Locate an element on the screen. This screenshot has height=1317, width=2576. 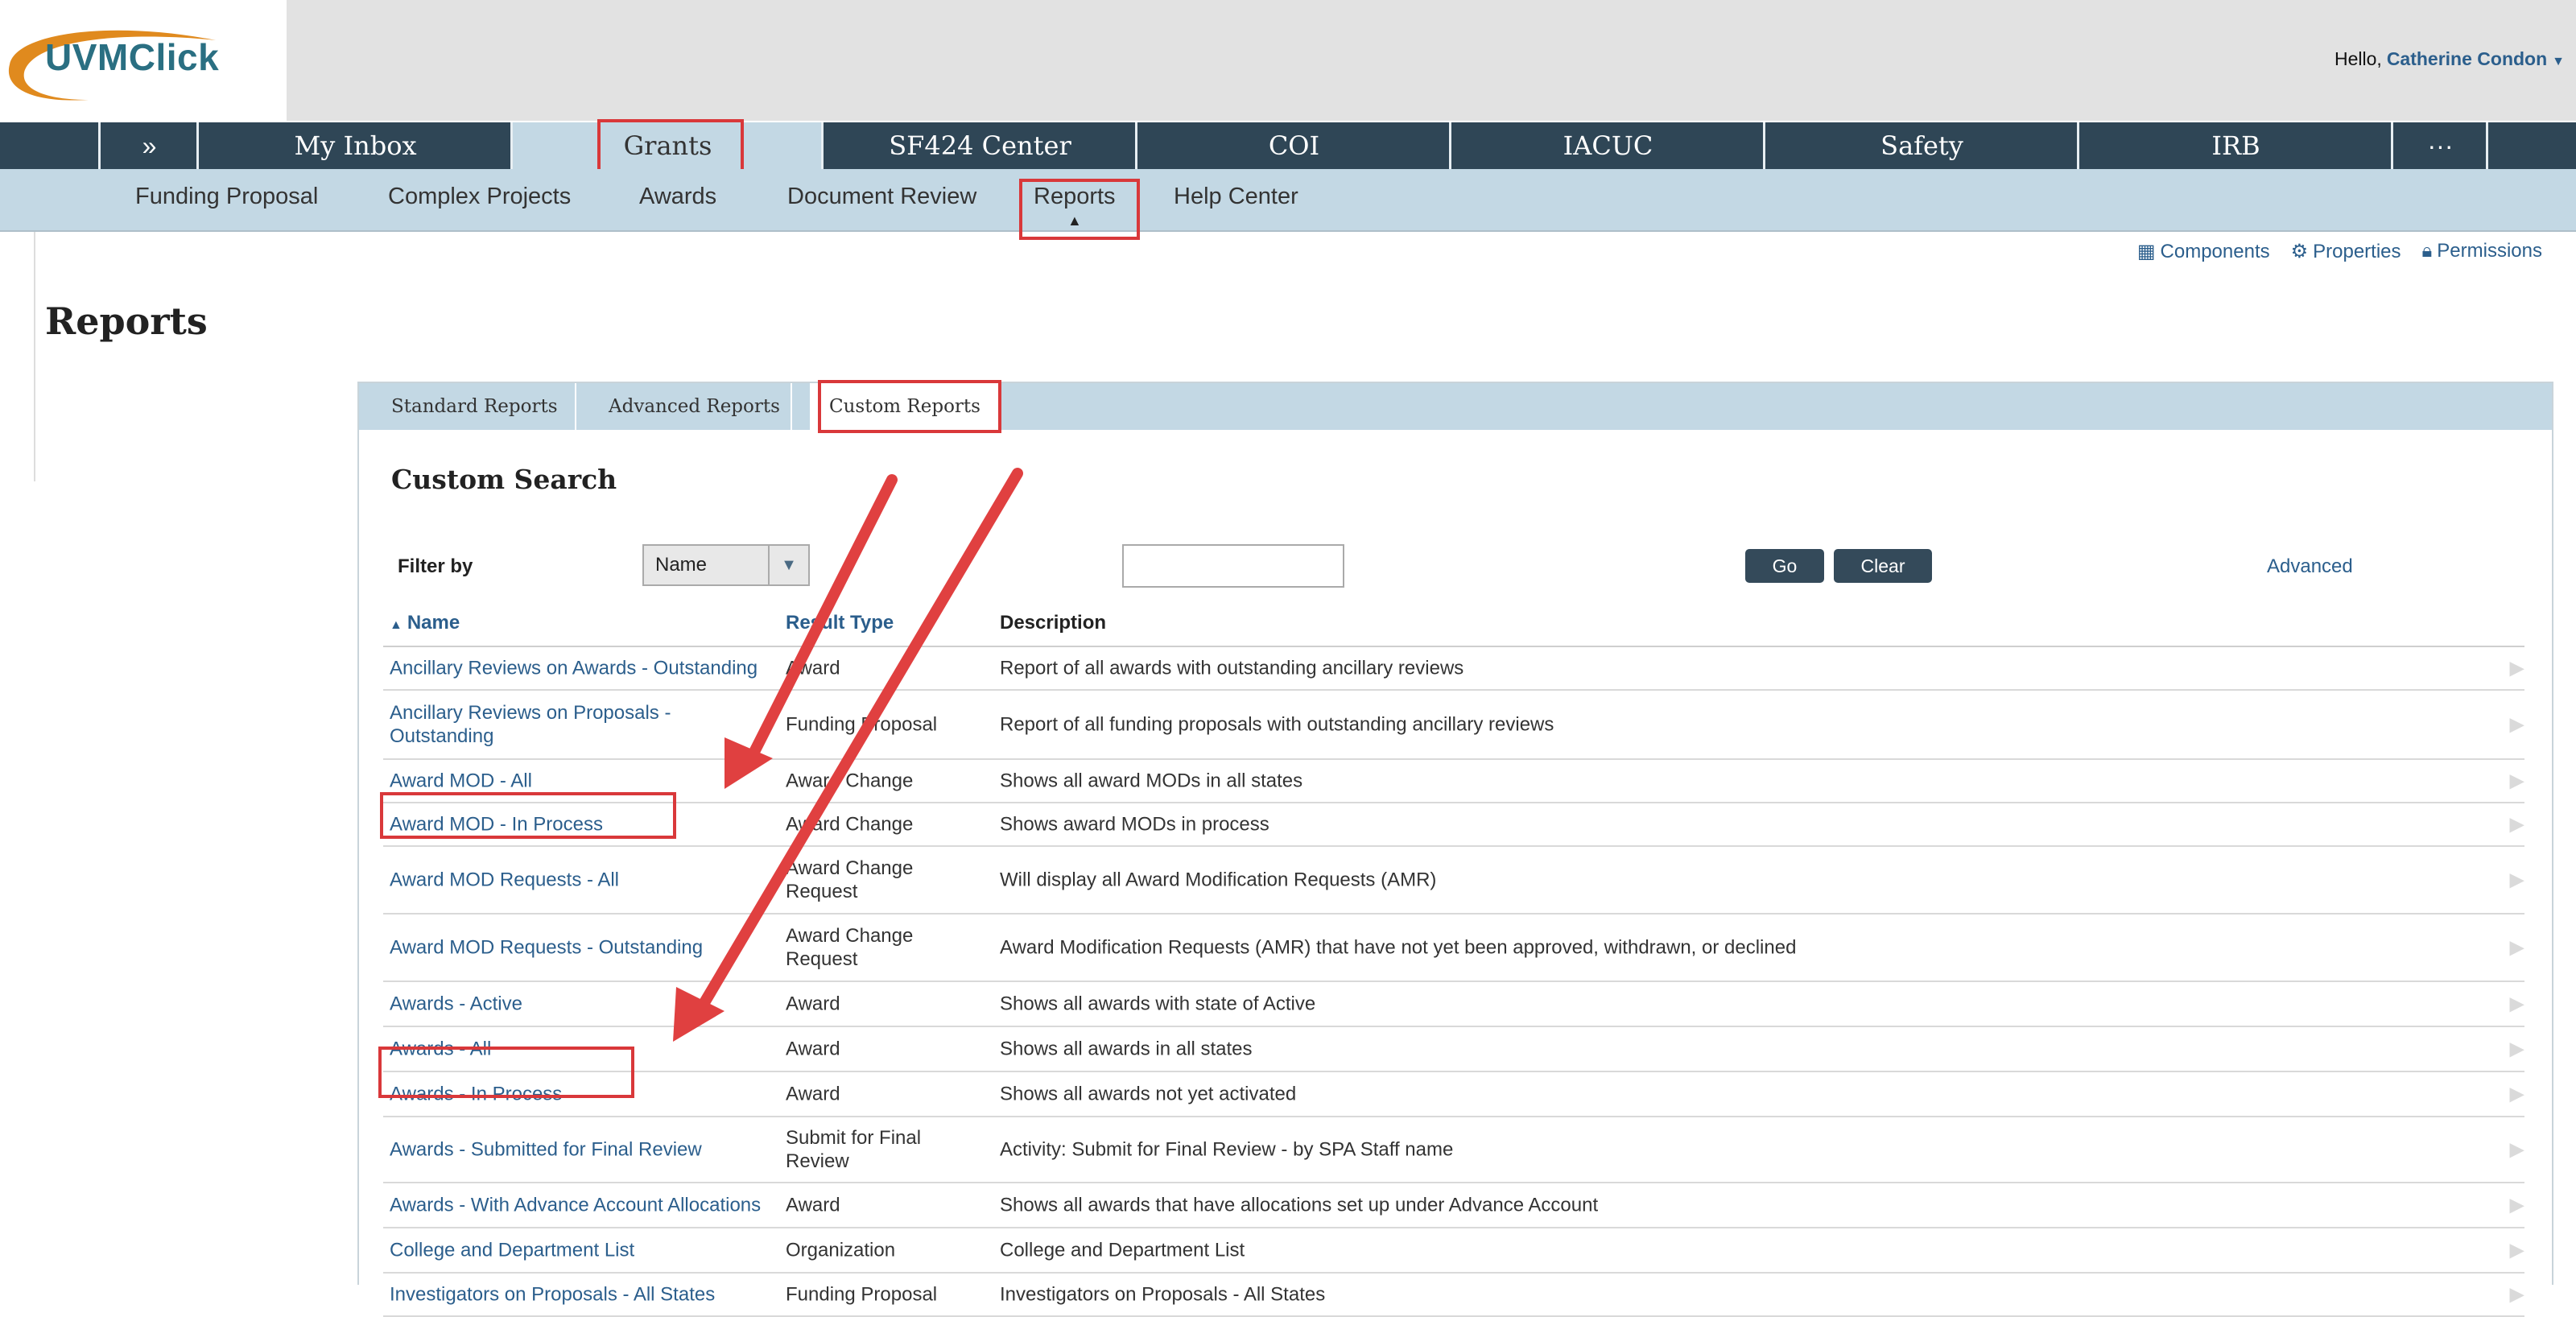
report-name-link: Awards - Submitted for Final Review is located at coordinates (583, 1150).